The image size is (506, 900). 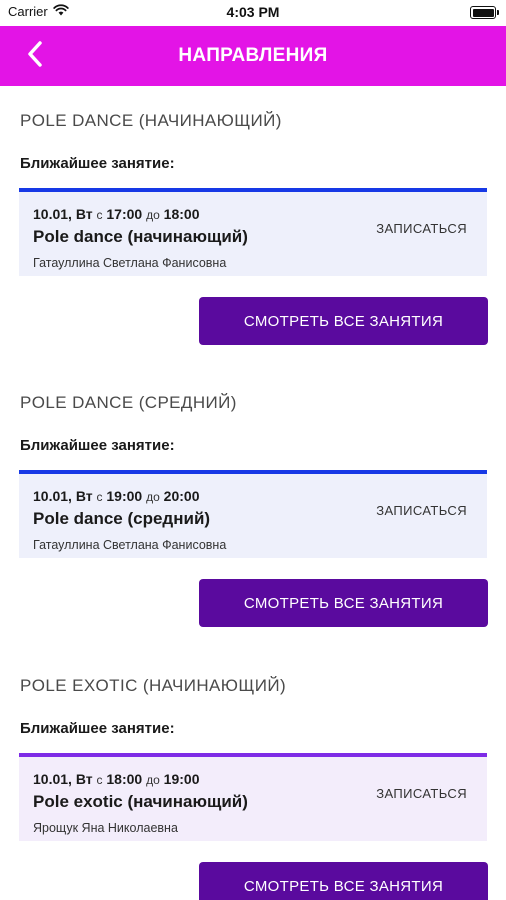 What do you see at coordinates (105, 828) in the screenshot?
I see `teacher-name: Ярощук Яна Николаевна` at bounding box center [105, 828].